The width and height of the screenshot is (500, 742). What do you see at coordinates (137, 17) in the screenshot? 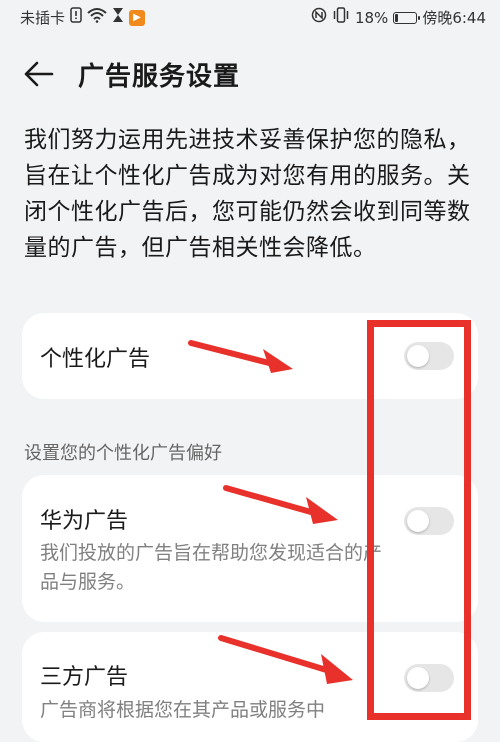
I see `play-icon: ▶` at bounding box center [137, 17].